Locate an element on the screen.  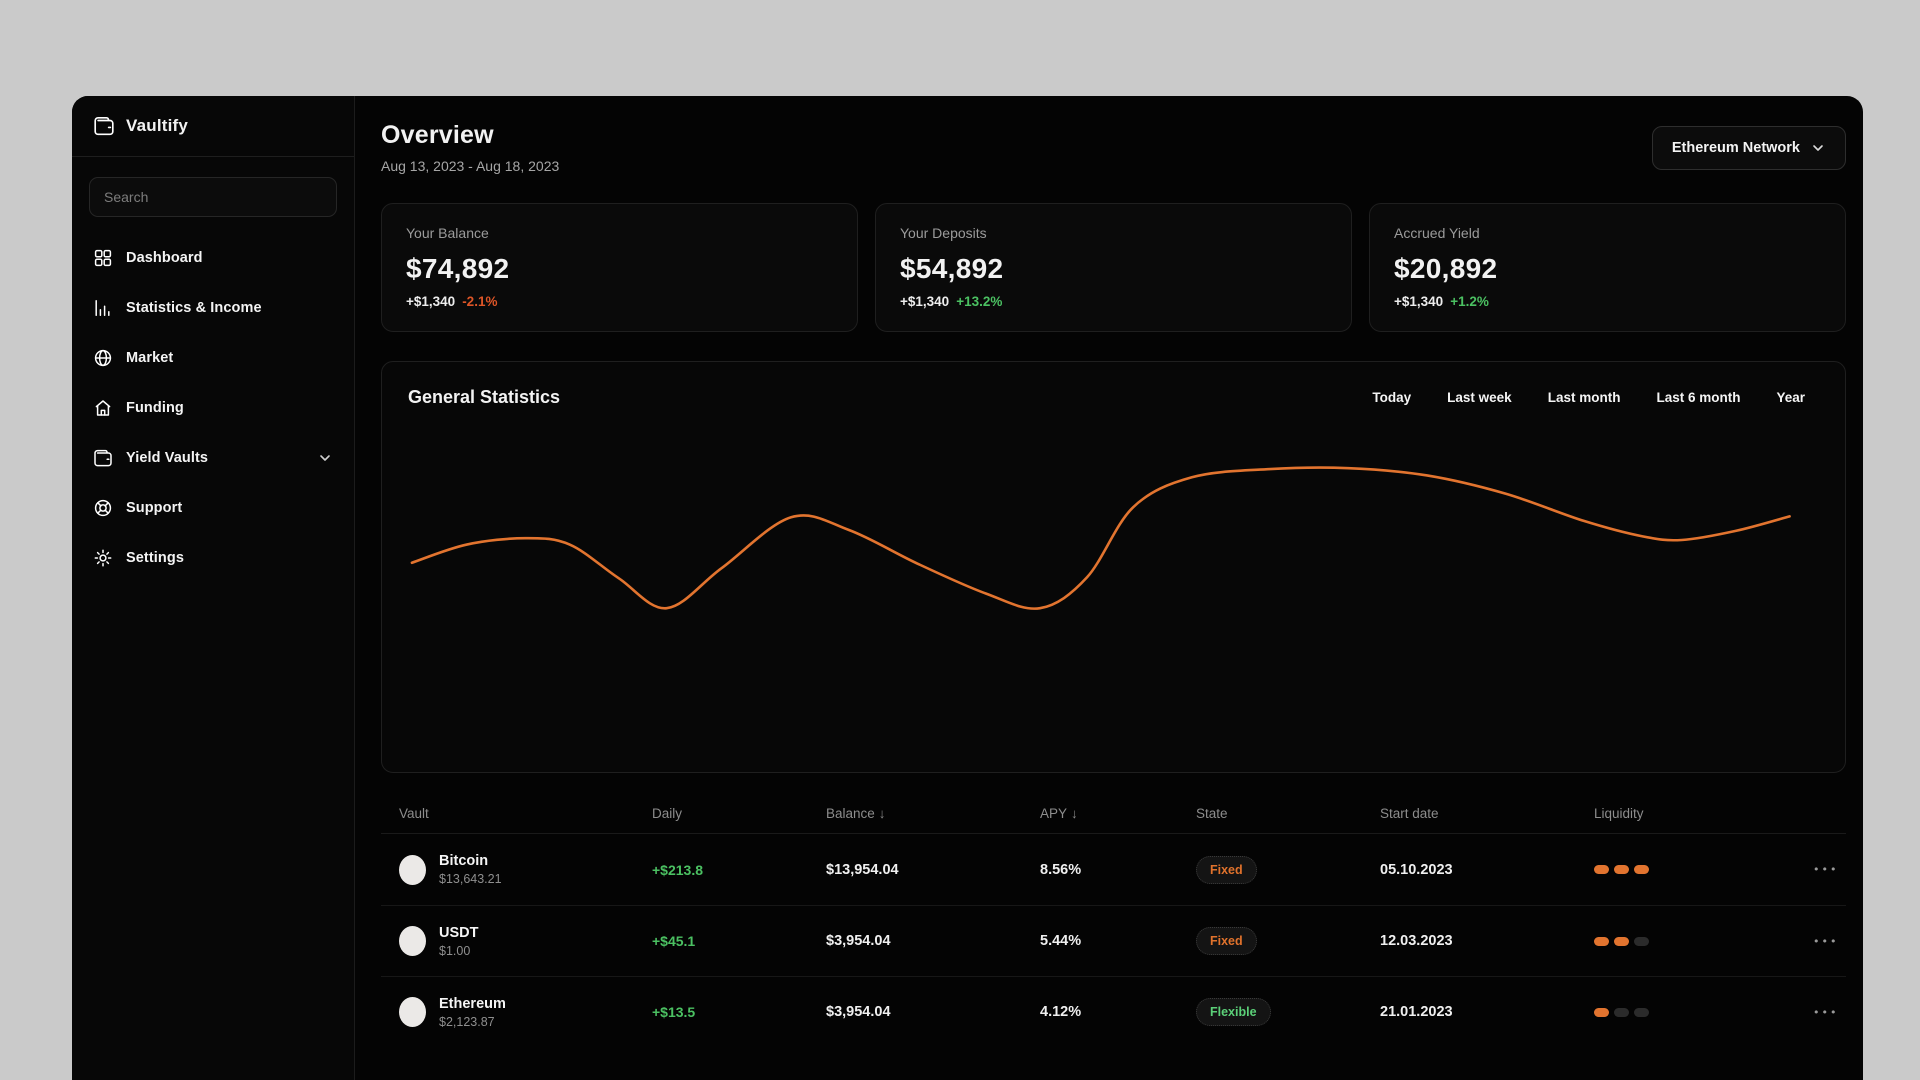
statistics-title: General Statistics is located at coordinates (484, 397).